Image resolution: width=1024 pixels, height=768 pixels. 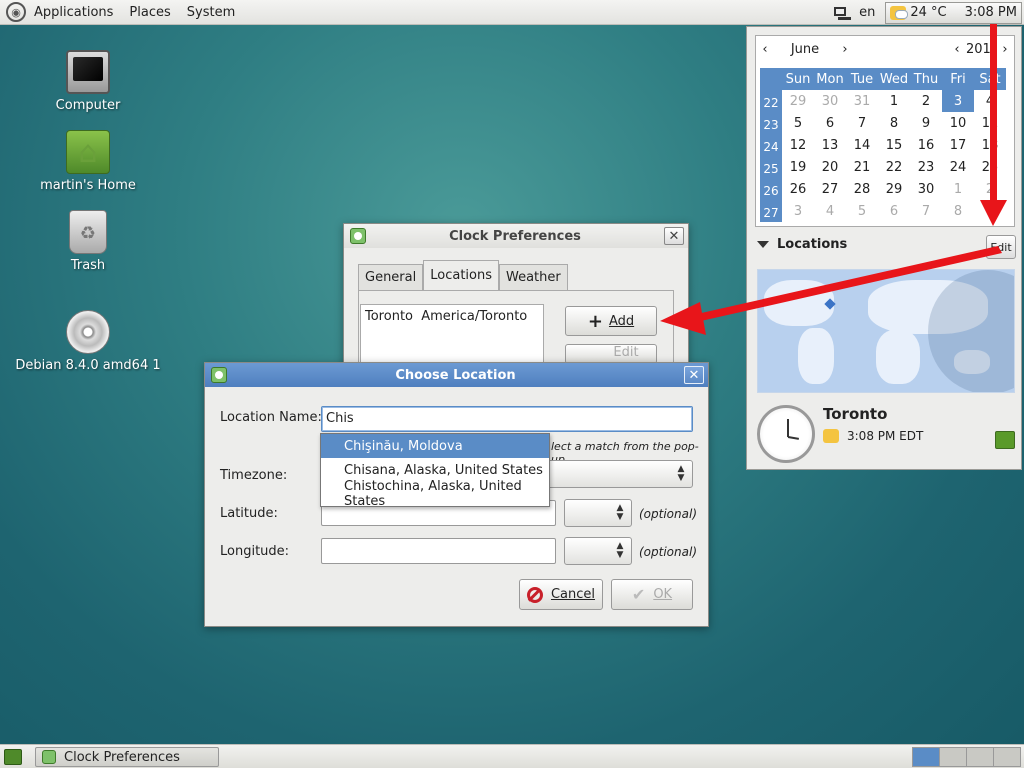 I want to click on choose-location-titlebar: Choose Location ✕, so click(x=456, y=375).